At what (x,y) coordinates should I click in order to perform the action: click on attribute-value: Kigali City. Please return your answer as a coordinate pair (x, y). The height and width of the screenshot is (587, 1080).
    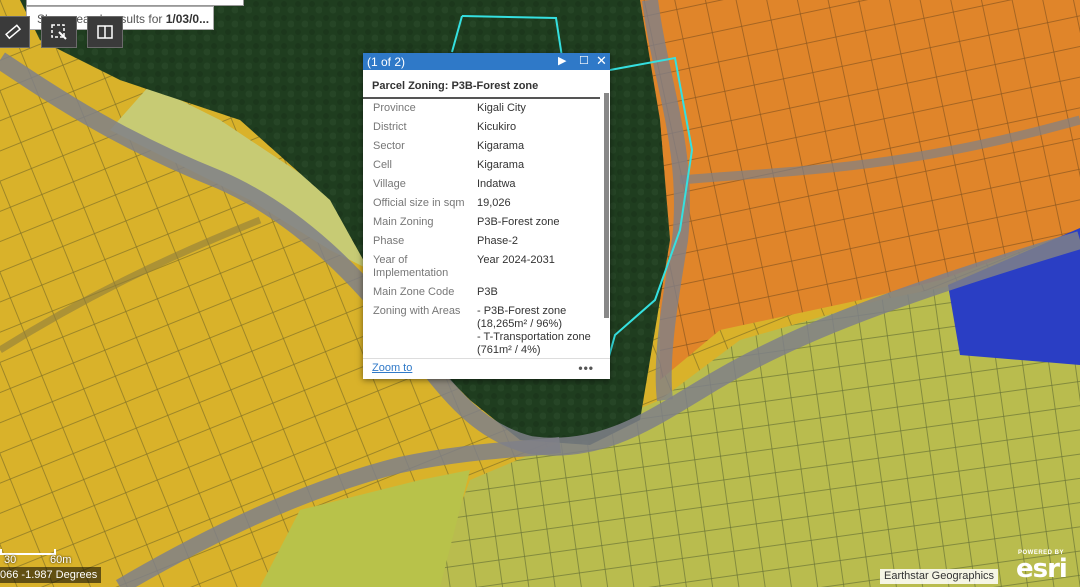
    Looking at the image, I should click on (501, 108).